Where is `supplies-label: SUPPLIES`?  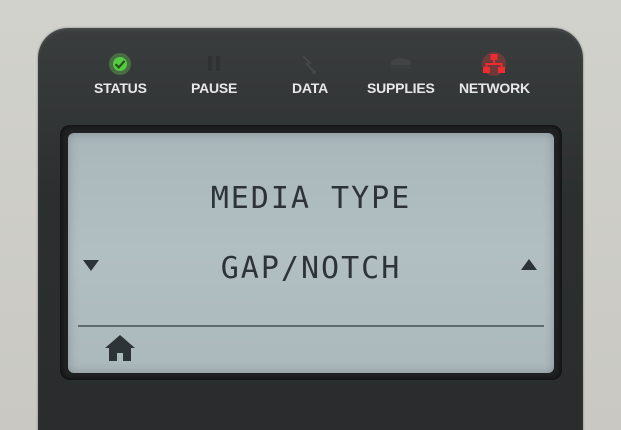 supplies-label: SUPPLIES is located at coordinates (401, 88).